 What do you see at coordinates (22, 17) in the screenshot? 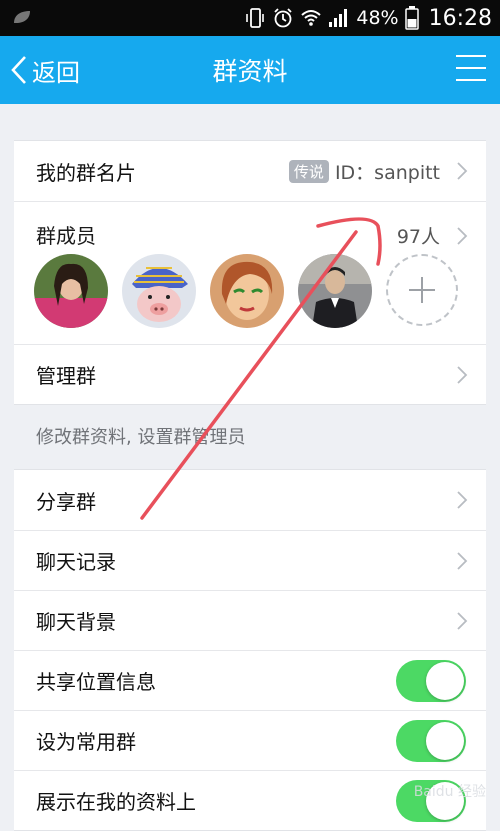
I see `leaf-icon` at bounding box center [22, 17].